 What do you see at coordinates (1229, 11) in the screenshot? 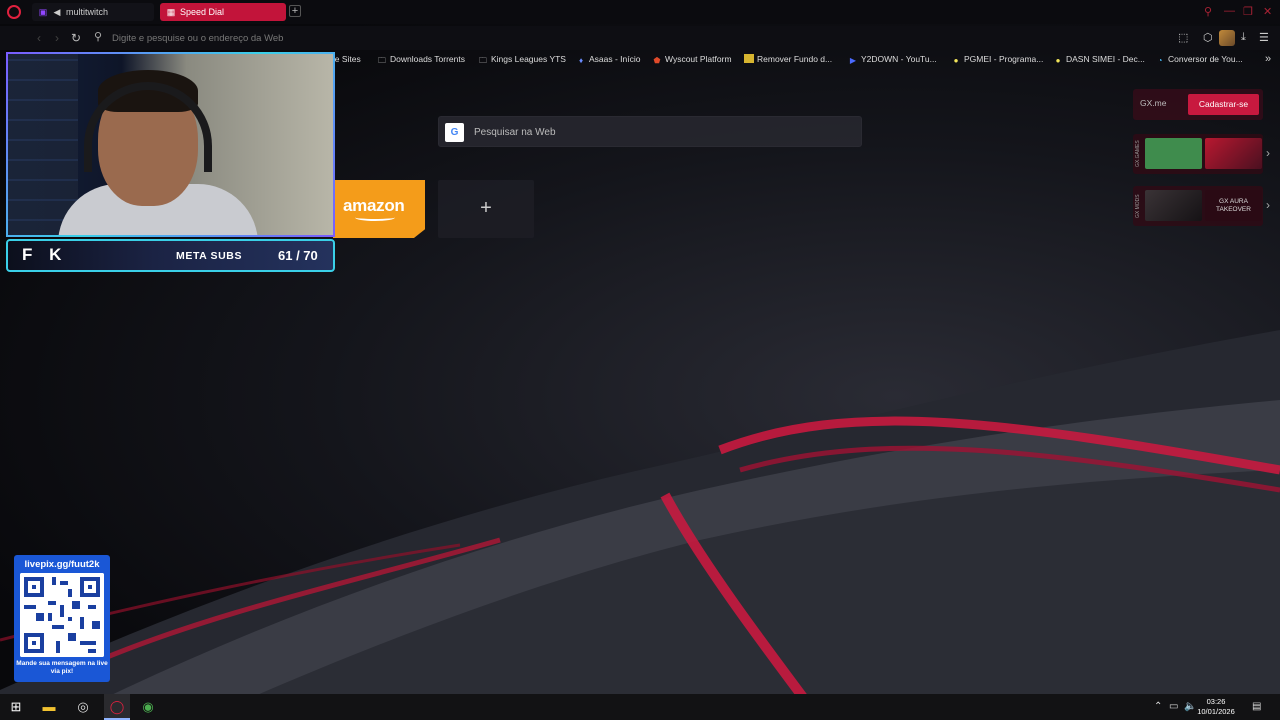
I see `minimize-icon: —` at bounding box center [1229, 11].